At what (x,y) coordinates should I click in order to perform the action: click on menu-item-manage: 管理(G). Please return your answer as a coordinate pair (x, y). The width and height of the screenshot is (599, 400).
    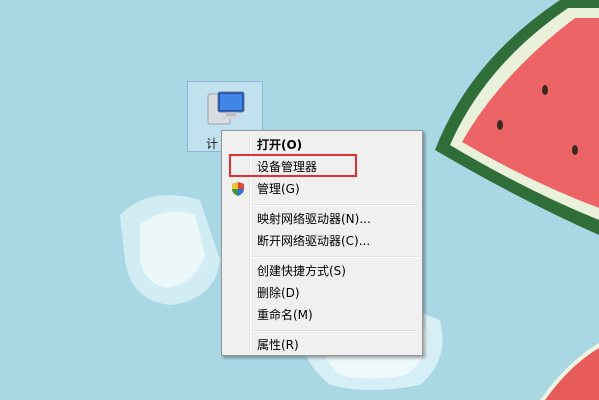
    Looking at the image, I should click on (322, 189).